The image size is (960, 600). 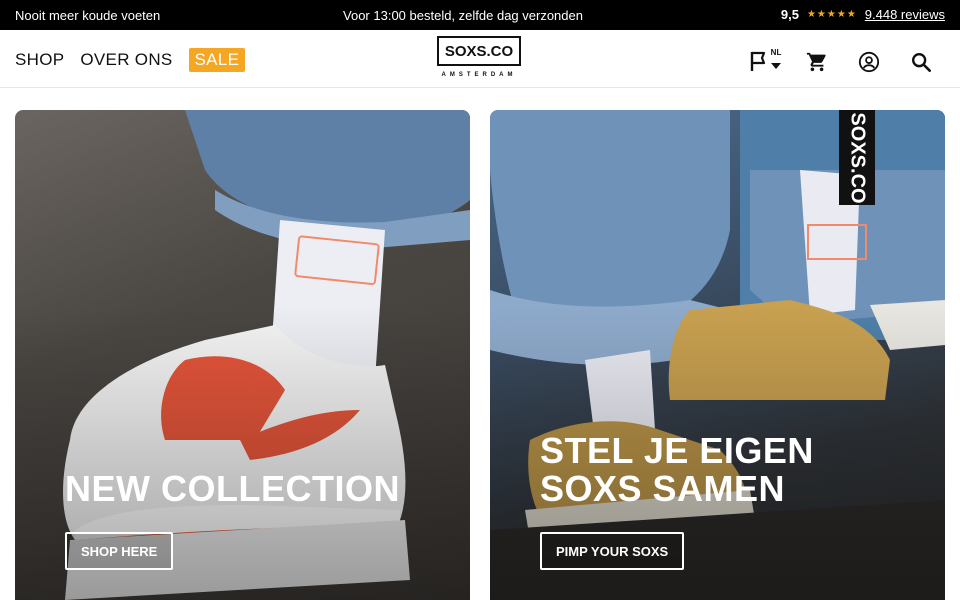 I want to click on account-button, so click(x=869, y=62).